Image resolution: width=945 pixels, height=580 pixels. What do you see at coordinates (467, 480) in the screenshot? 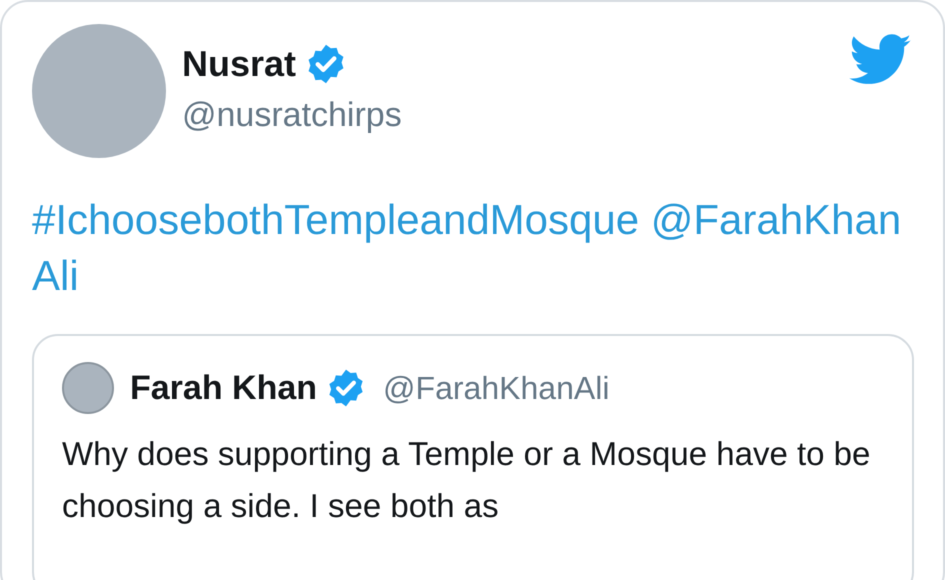
I see `quoted-tweet-text: Why does supporting a Temple or a Mosque have to be choosing a side. I see both as` at bounding box center [467, 480].